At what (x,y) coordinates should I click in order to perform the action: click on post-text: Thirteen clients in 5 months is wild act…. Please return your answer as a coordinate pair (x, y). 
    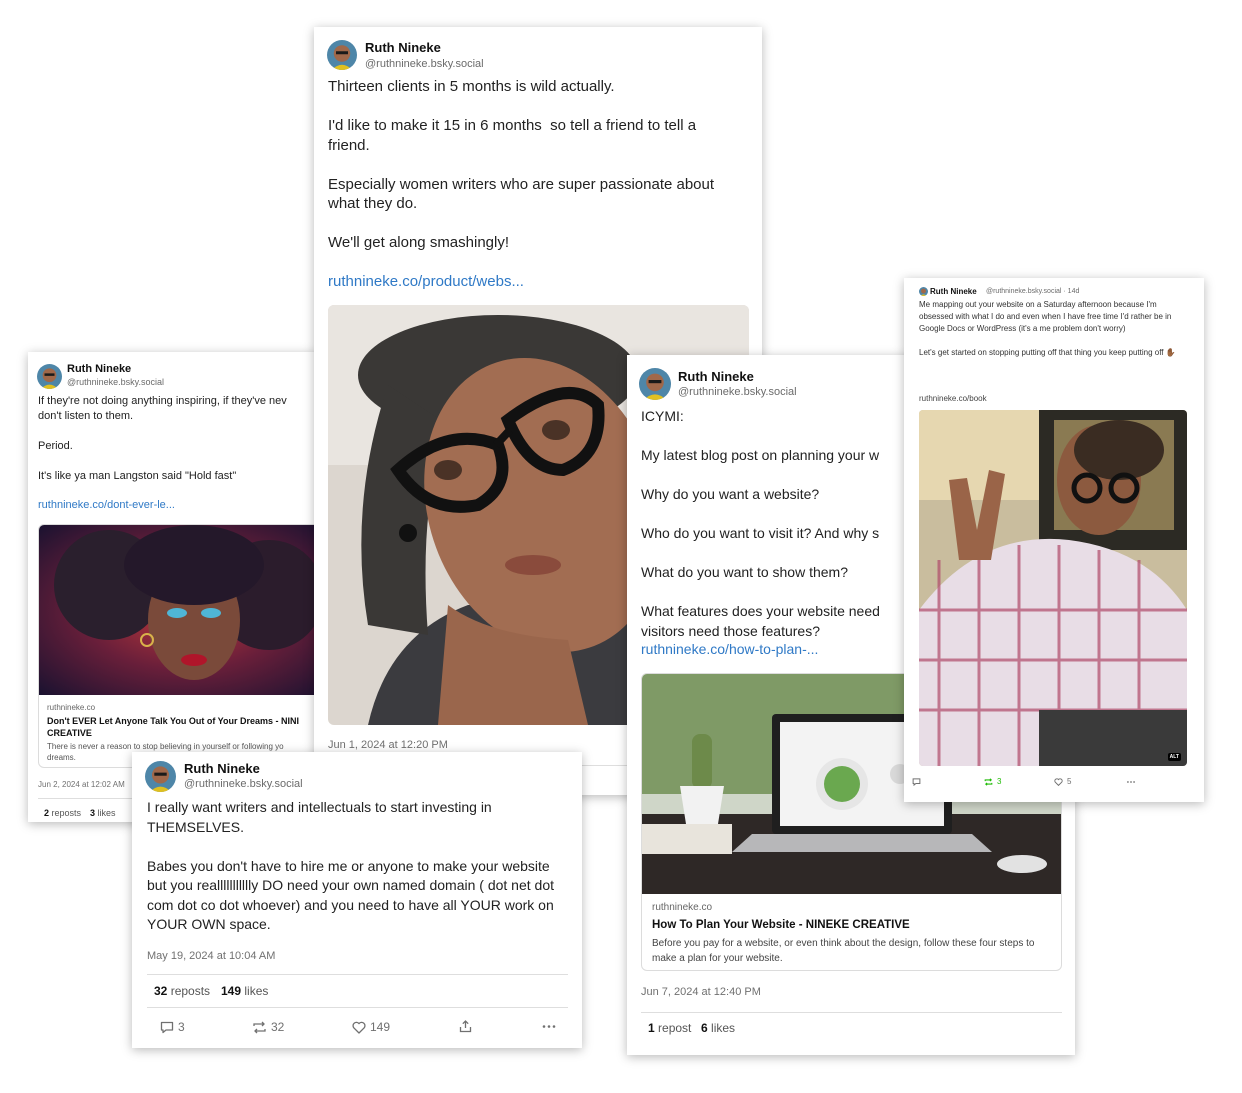
    Looking at the image, I should click on (521, 164).